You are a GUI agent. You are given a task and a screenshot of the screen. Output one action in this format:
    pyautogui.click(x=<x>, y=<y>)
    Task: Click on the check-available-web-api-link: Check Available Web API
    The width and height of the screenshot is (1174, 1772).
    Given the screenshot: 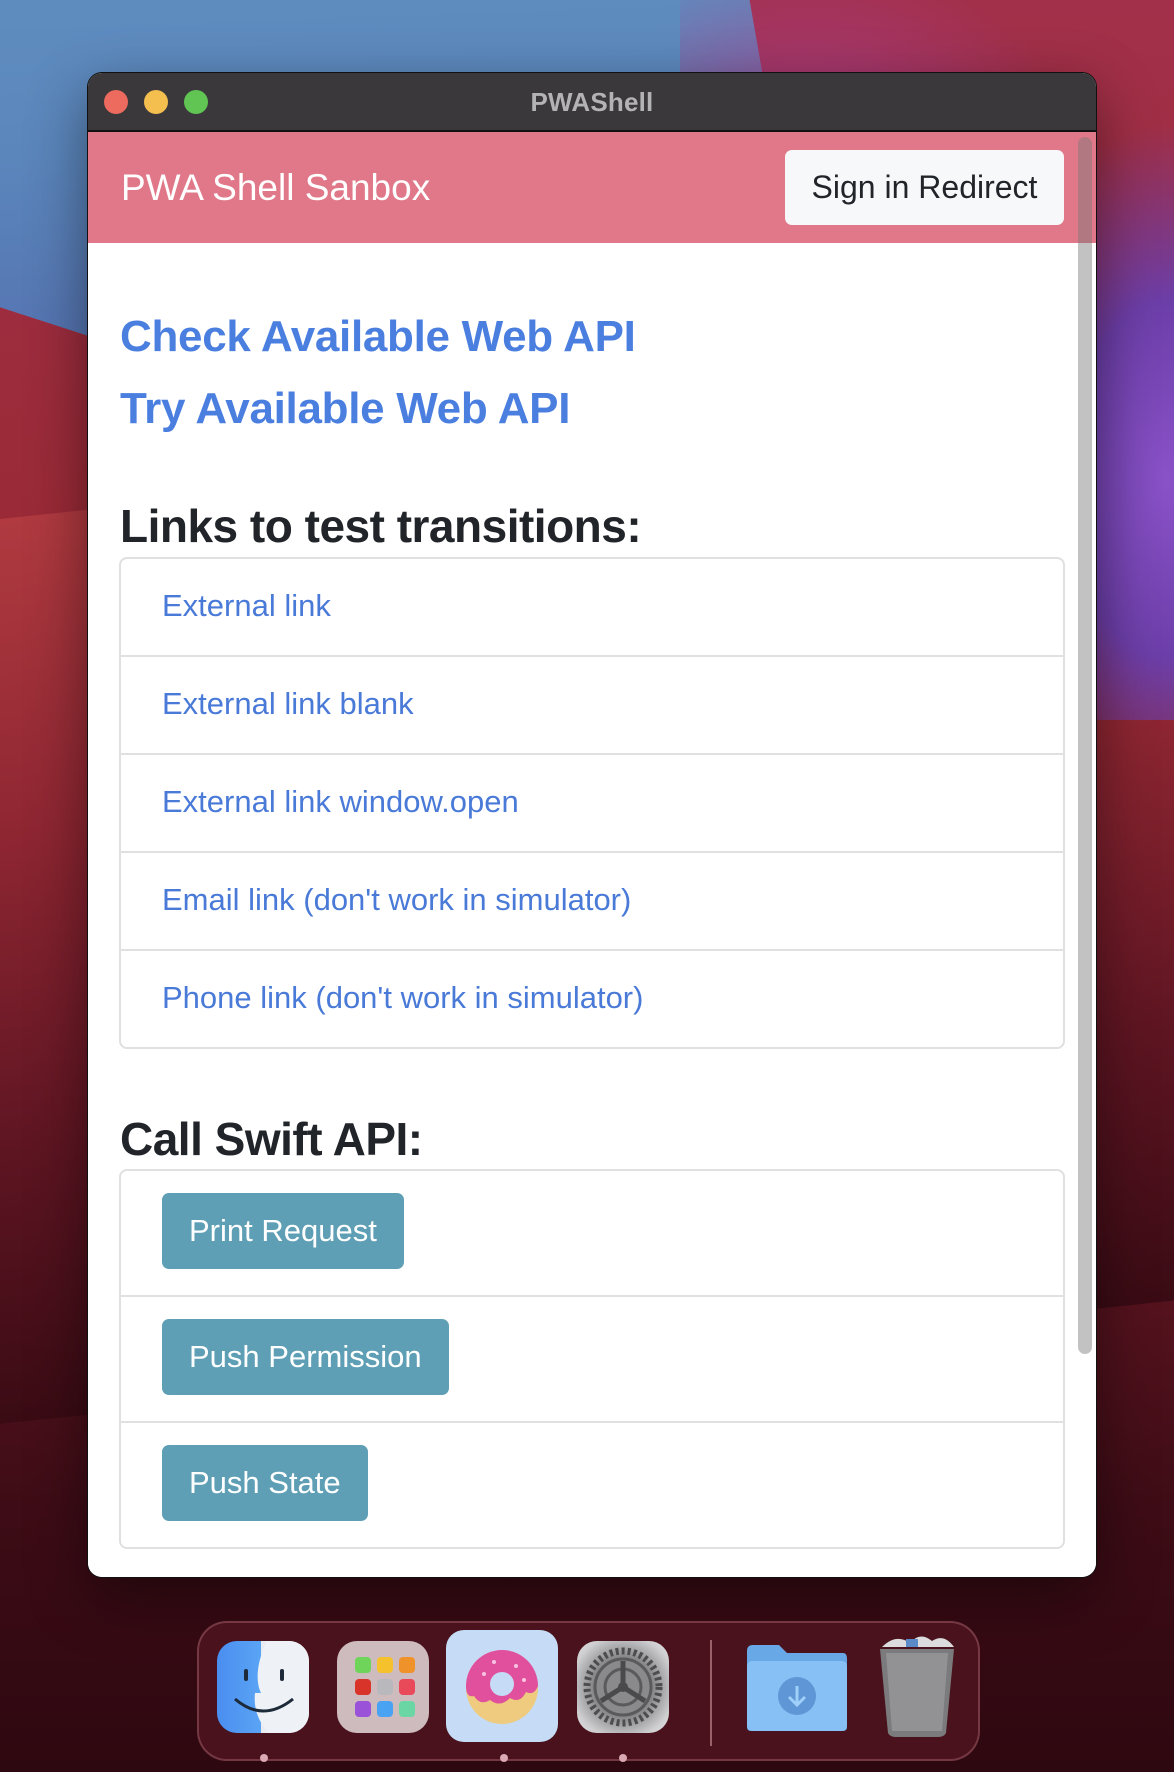 What is the action you would take?
    pyautogui.click(x=378, y=337)
    